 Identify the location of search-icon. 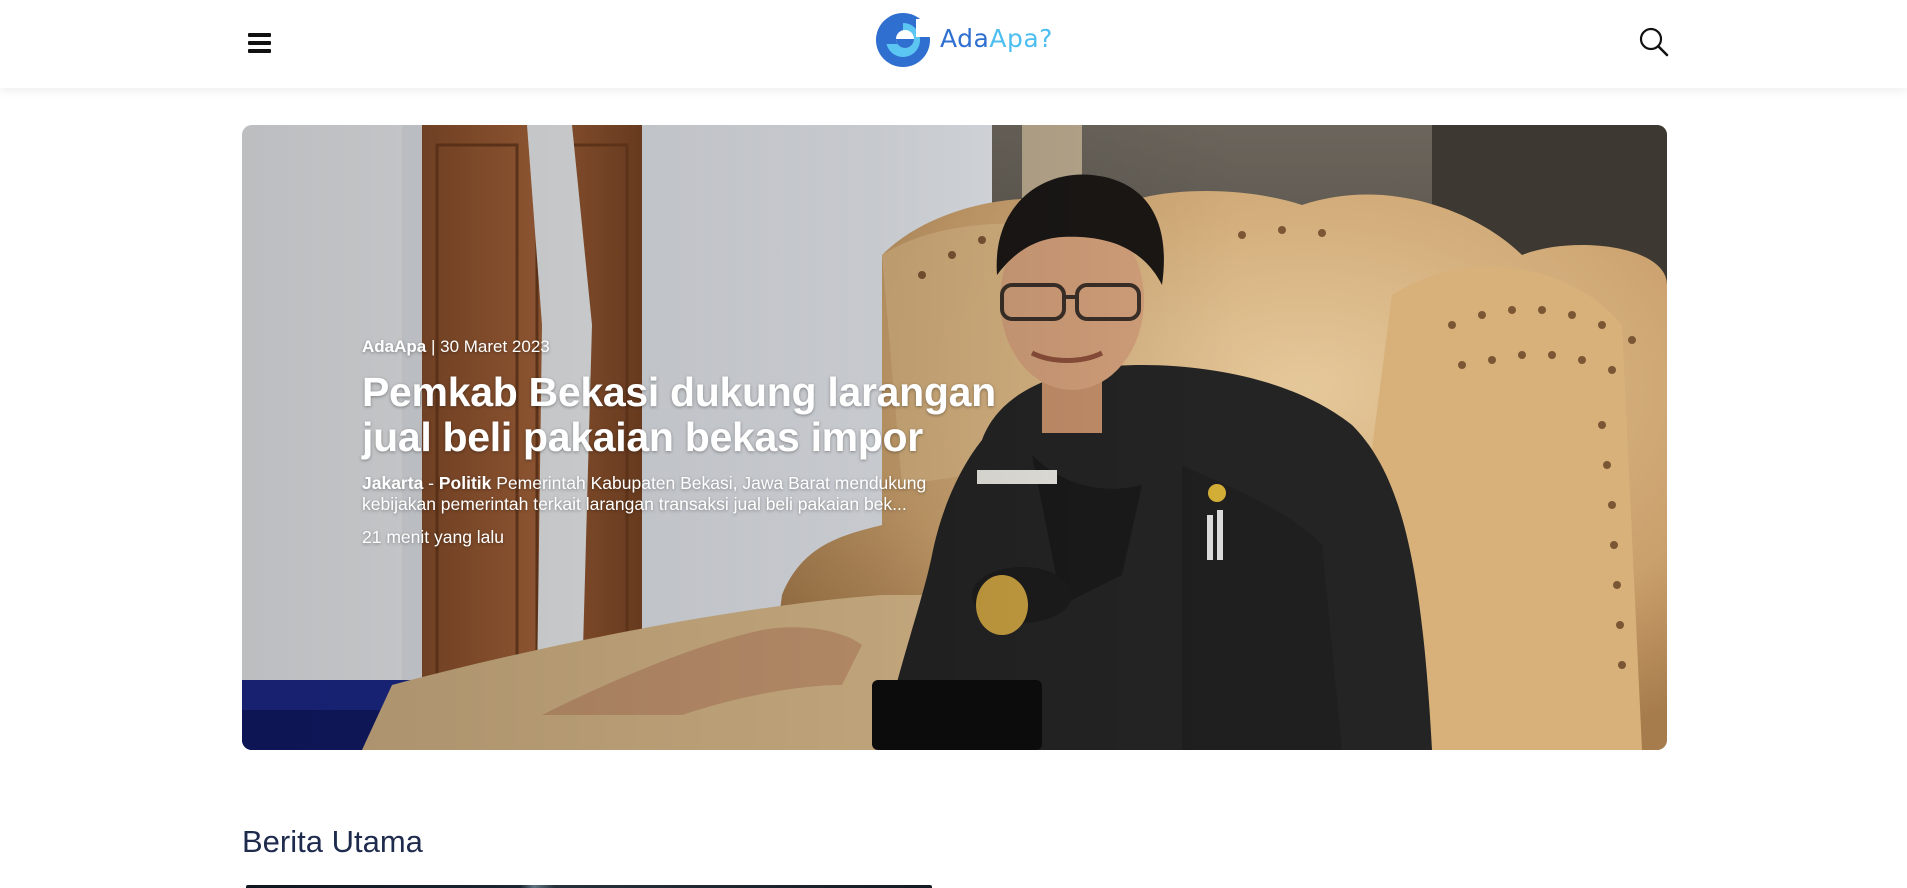
(1654, 42).